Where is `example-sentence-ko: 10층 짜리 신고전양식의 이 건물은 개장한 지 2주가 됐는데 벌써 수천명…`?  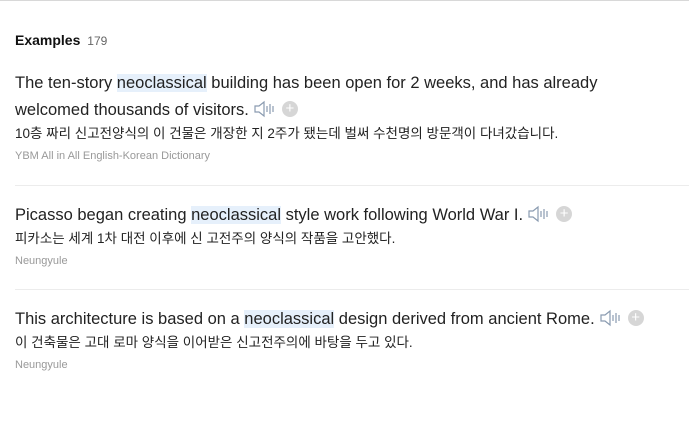 example-sentence-ko: 10층 짜리 신고전양식의 이 건물은 개장한 지 2주가 됐는데 벌써 수천명… is located at coordinates (287, 133).